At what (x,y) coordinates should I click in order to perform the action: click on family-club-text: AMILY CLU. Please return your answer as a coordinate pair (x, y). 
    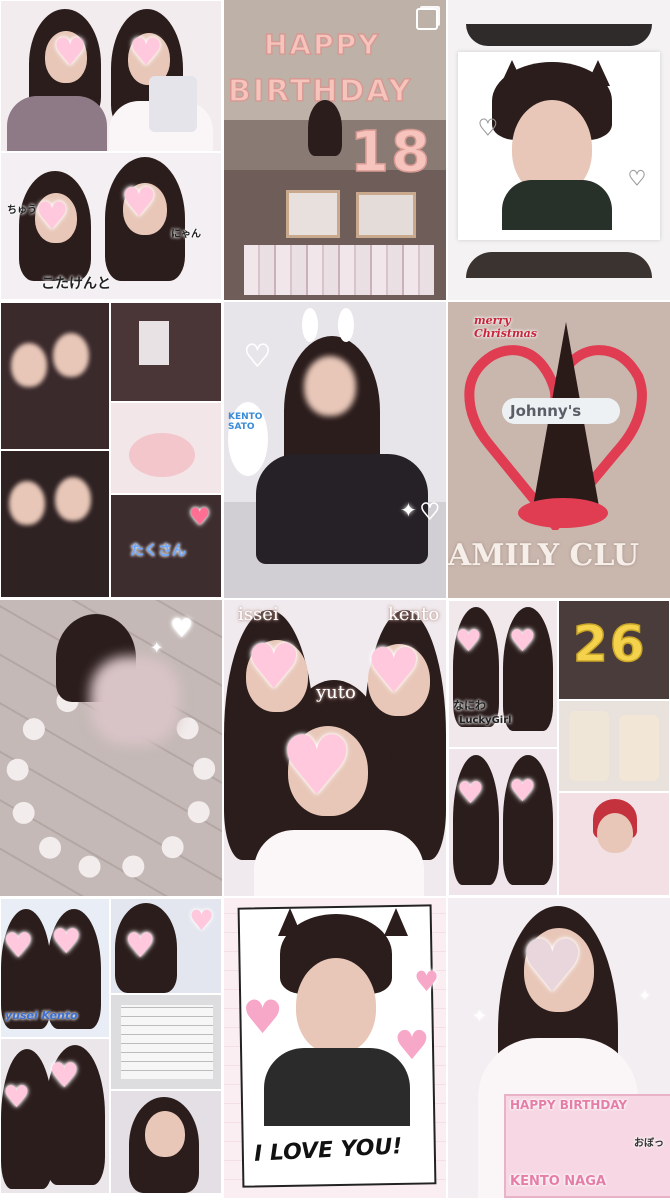
    Looking at the image, I should click on (544, 555).